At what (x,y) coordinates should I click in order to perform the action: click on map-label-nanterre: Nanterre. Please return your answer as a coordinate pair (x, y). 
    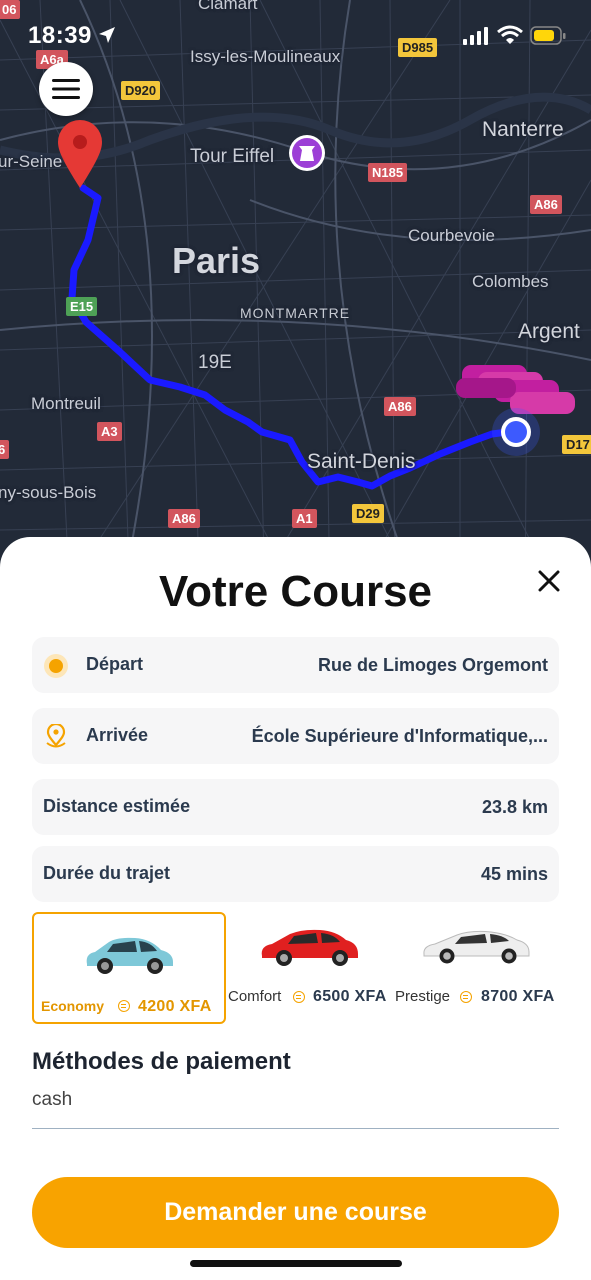
    Looking at the image, I should click on (523, 129).